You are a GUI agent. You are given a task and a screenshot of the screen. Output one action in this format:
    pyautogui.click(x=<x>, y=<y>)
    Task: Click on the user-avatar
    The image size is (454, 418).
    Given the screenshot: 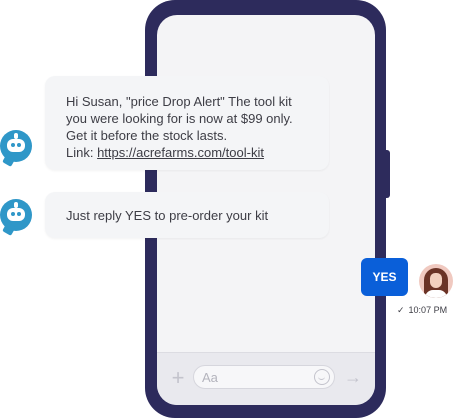 What is the action you would take?
    pyautogui.click(x=436, y=281)
    